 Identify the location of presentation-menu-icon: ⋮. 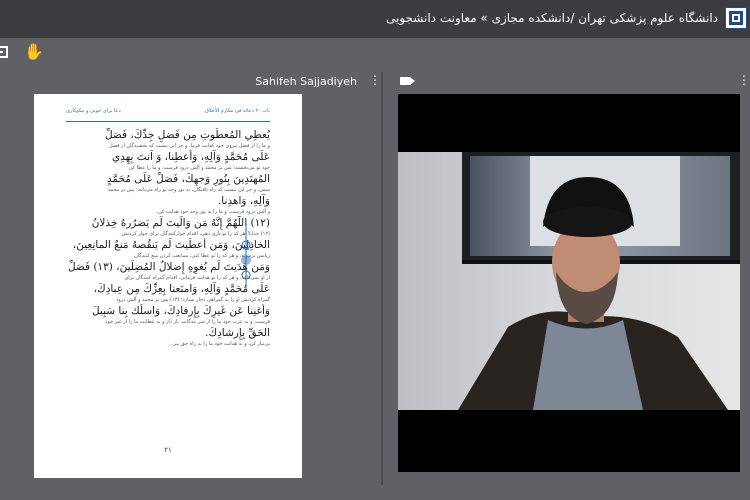
(375, 80).